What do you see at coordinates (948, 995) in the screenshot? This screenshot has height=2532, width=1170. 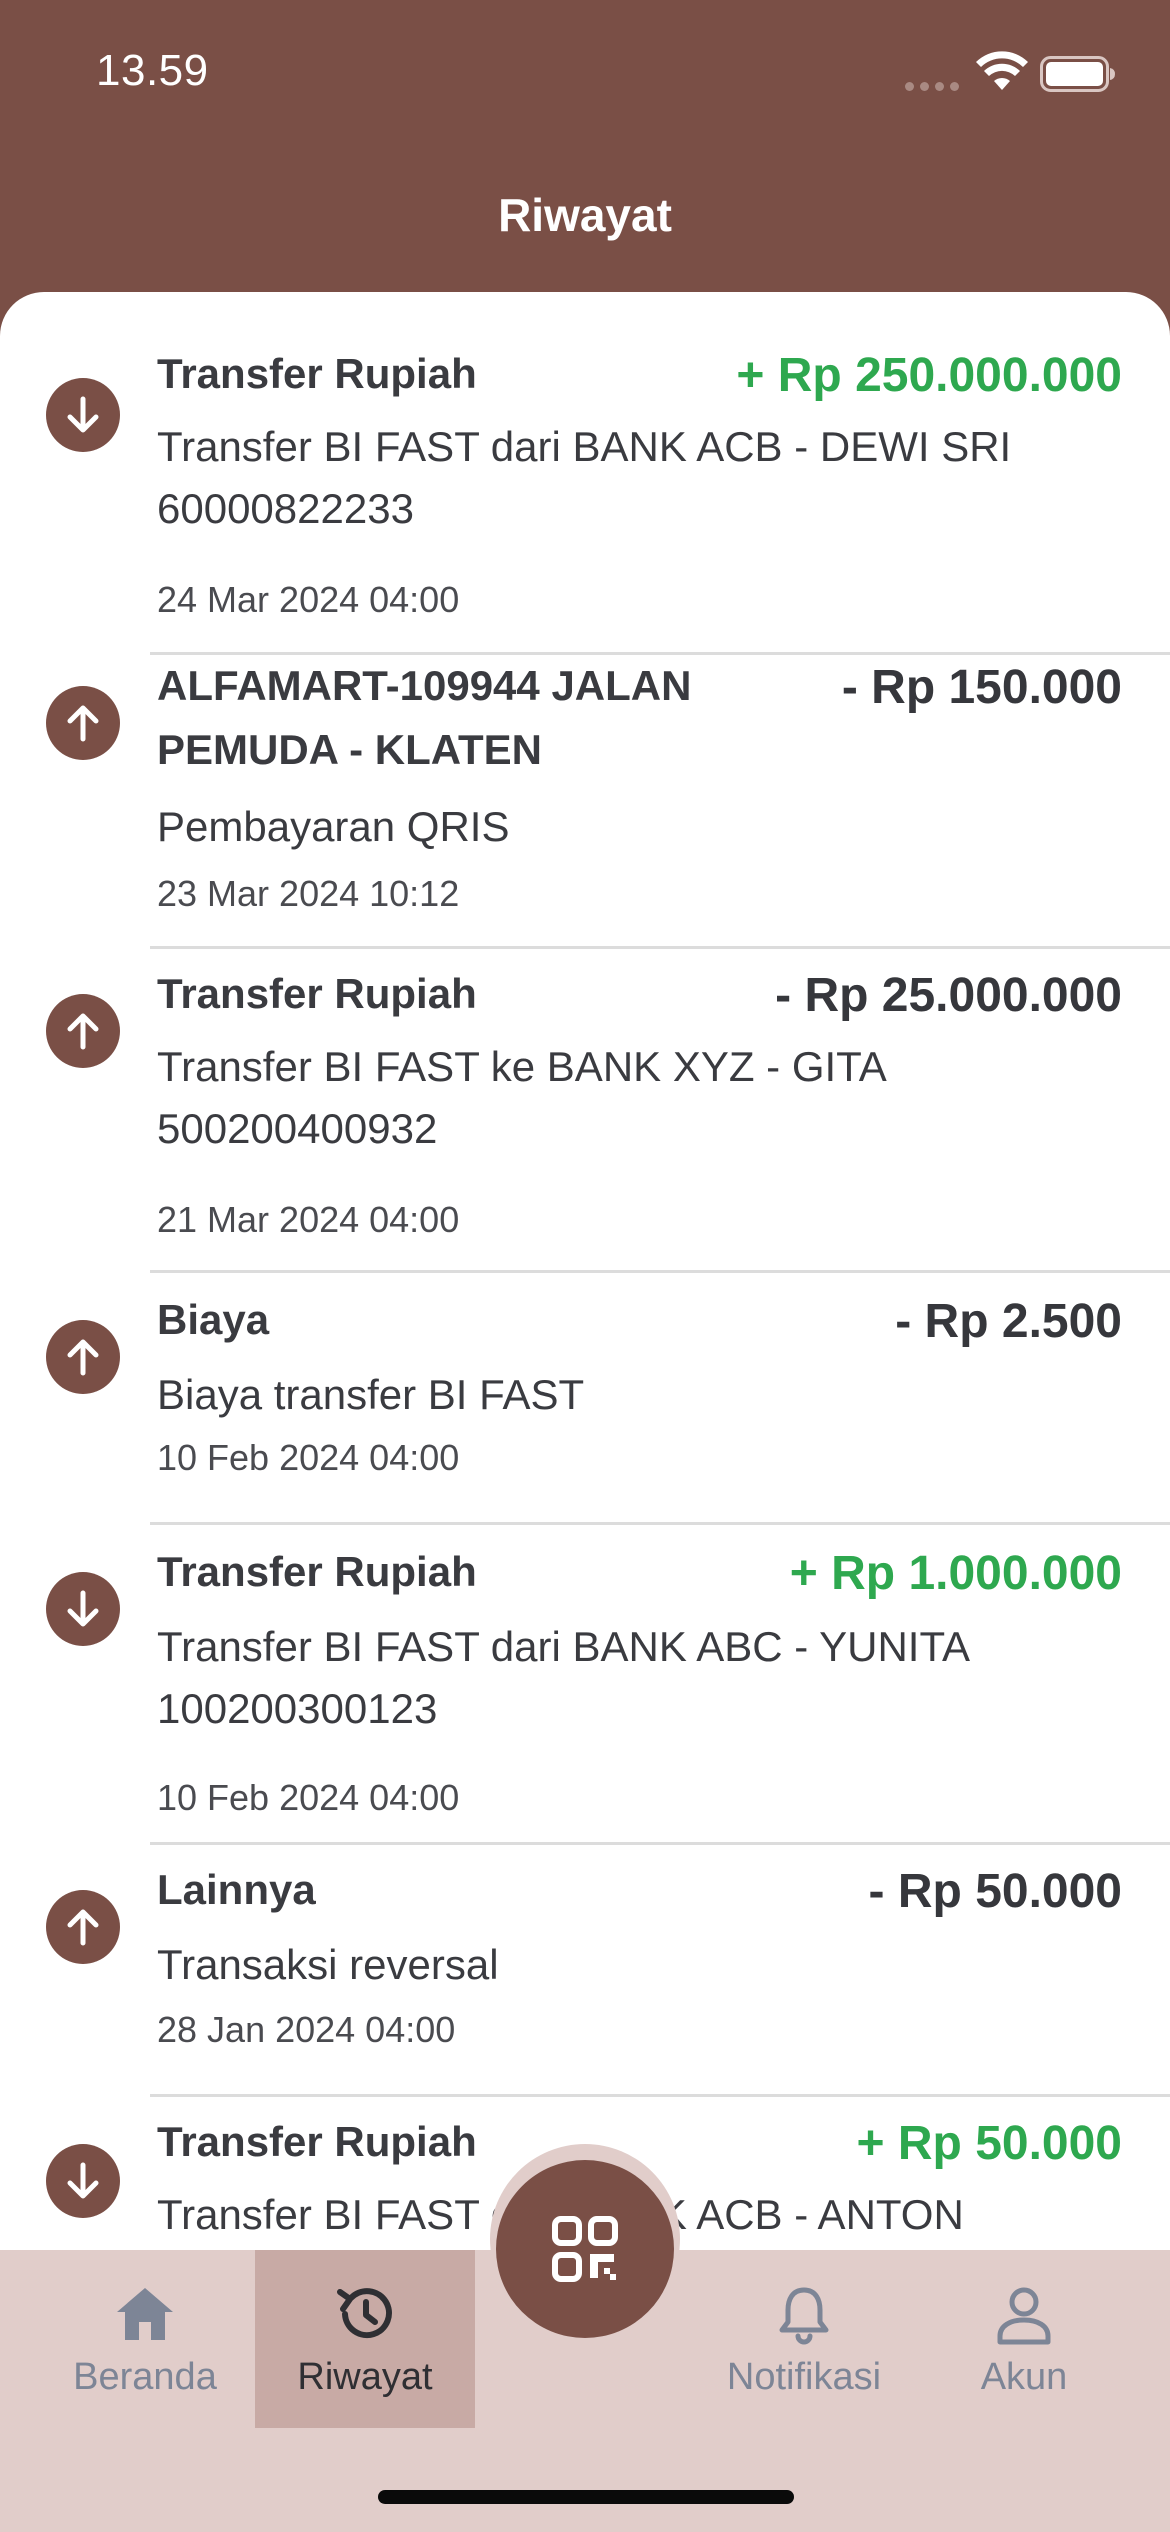 I see `transaction-amount: - Rp 25.000.000` at bounding box center [948, 995].